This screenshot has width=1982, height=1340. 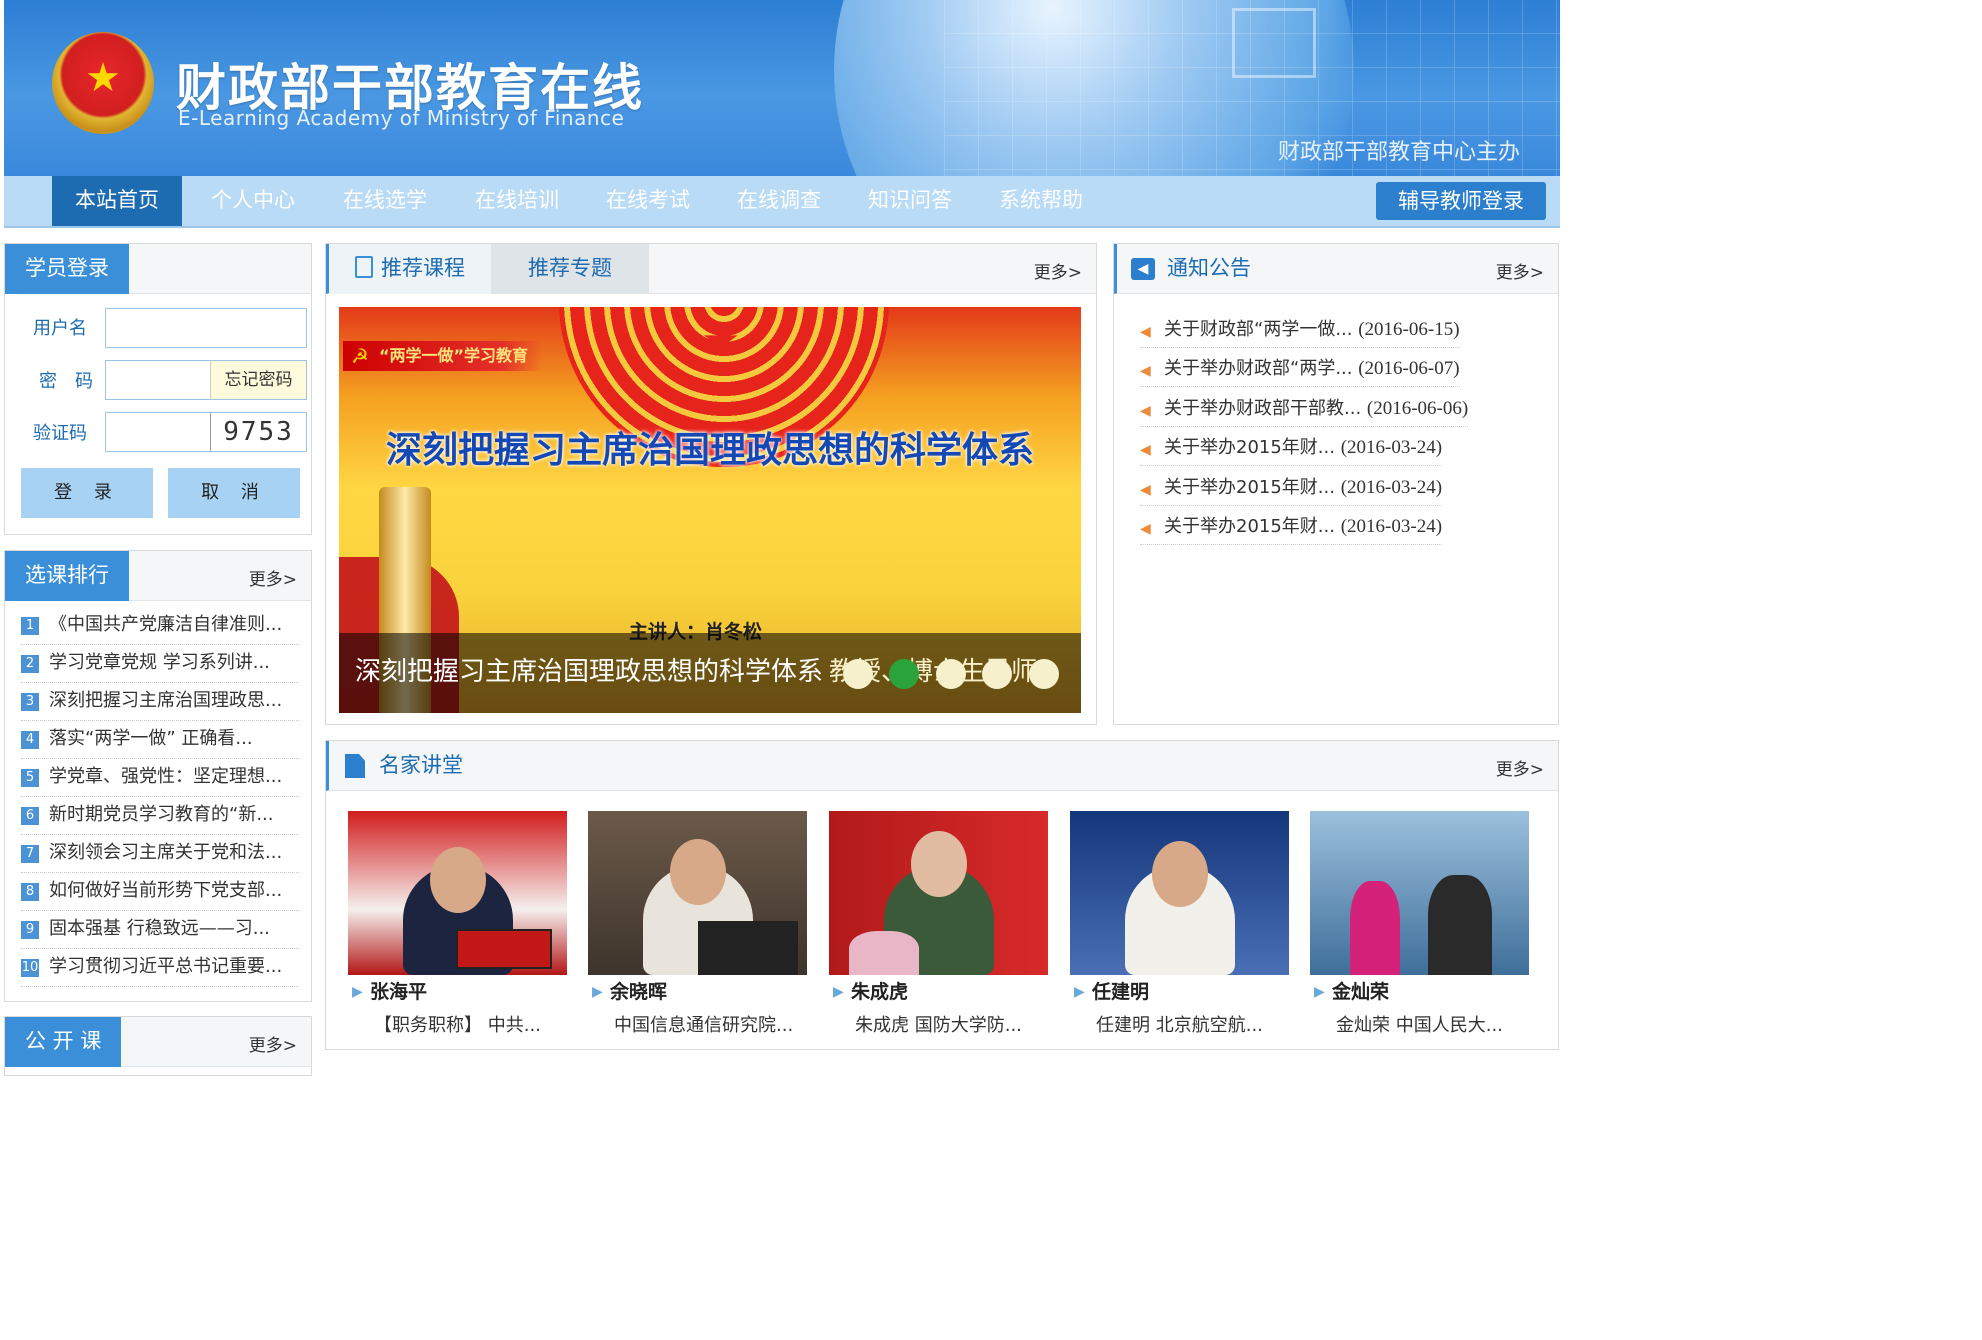 What do you see at coordinates (30, 930) in the screenshot?
I see `rank-number: 9` at bounding box center [30, 930].